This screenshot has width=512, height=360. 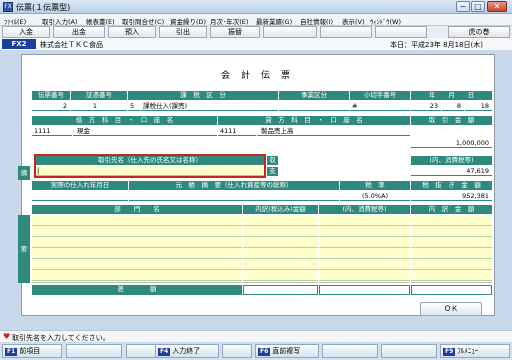 What do you see at coordinates (479, 32) in the screenshot?
I see `tora-no-maki-button: 虎の巻` at bounding box center [479, 32].